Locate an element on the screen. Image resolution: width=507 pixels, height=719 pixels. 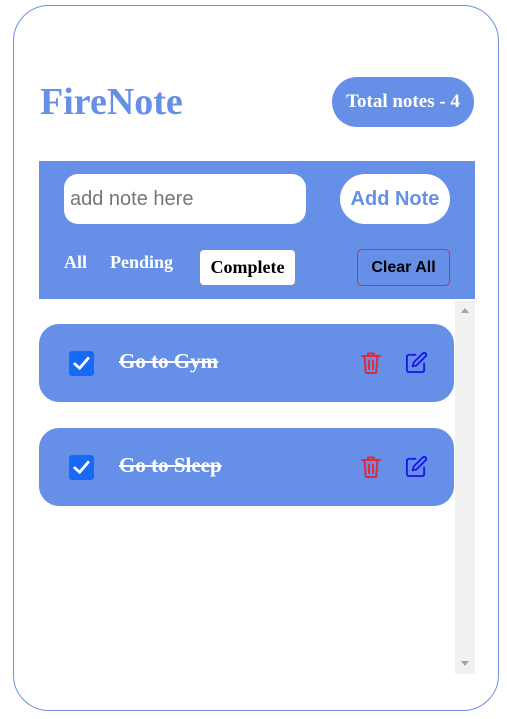
scroll-up-icon is located at coordinates (465, 310).